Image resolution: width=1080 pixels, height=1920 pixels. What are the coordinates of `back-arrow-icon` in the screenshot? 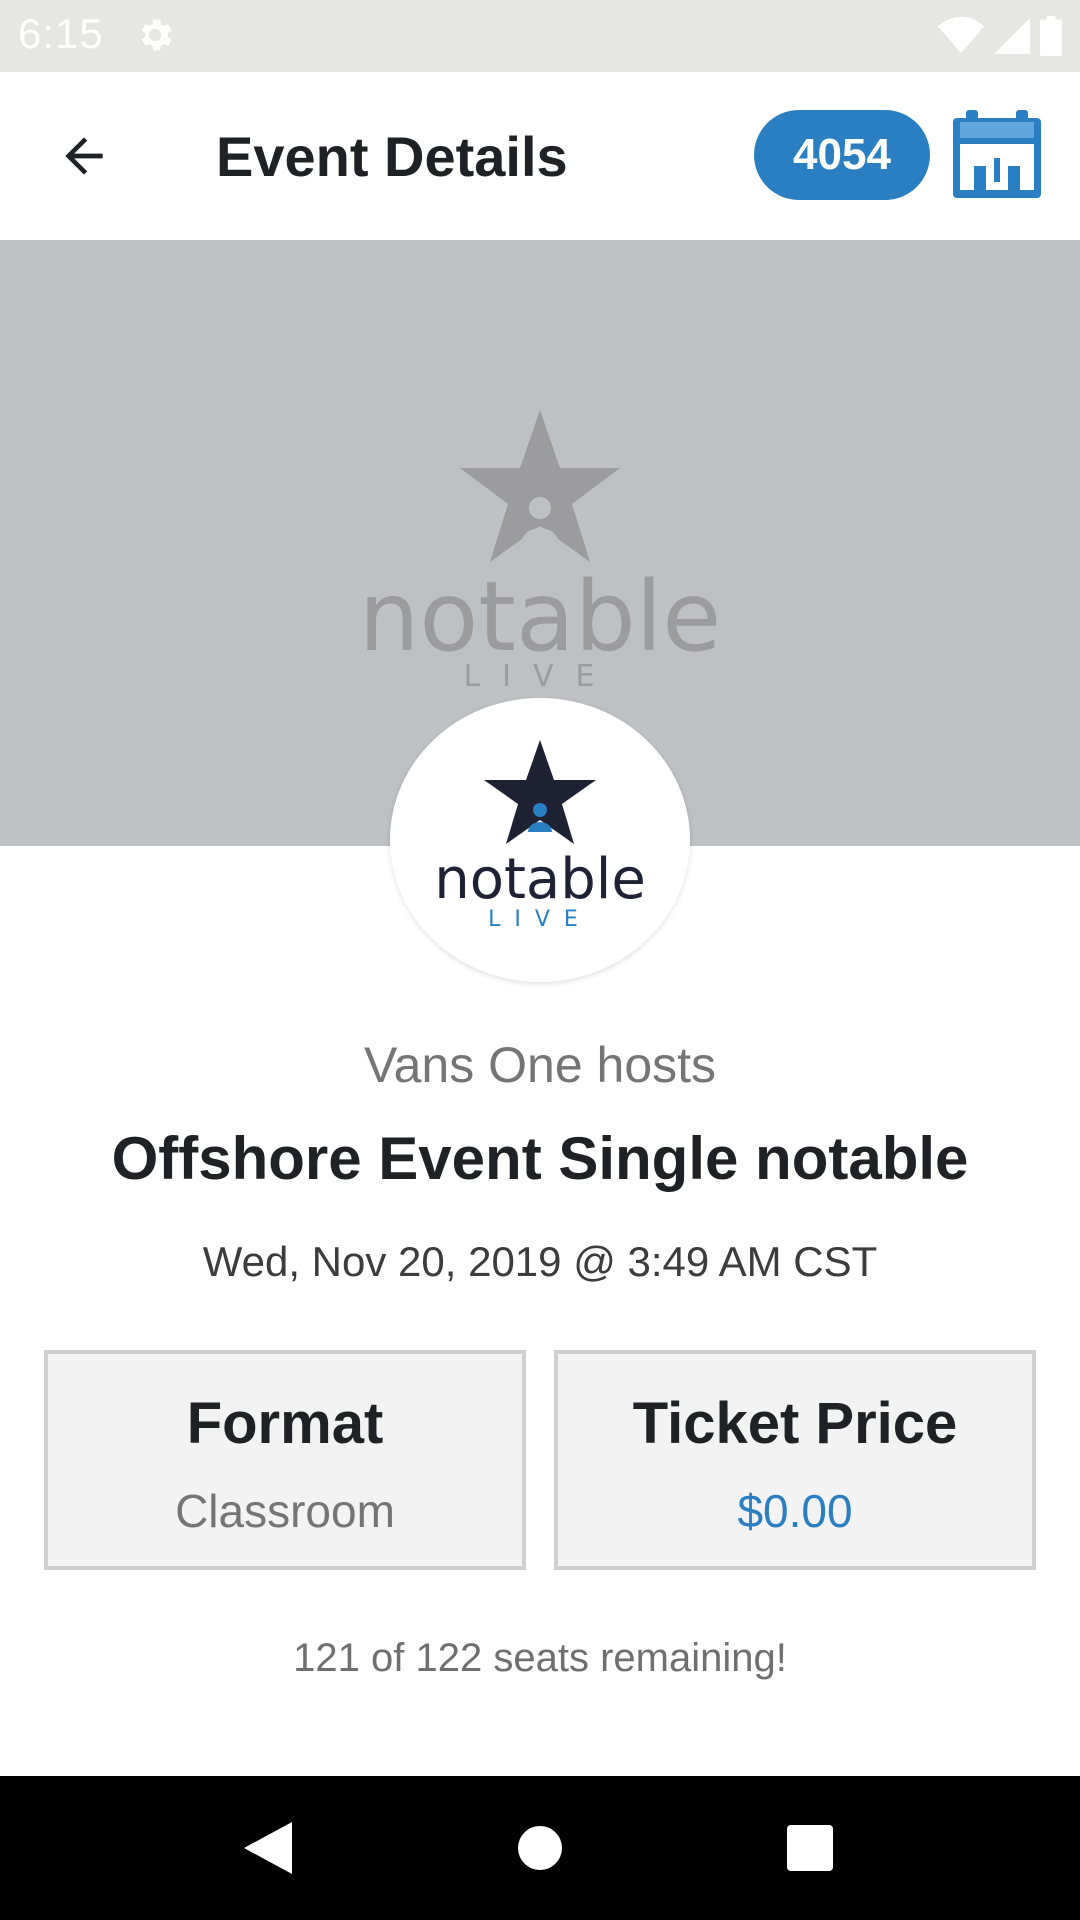 It's located at (84, 156).